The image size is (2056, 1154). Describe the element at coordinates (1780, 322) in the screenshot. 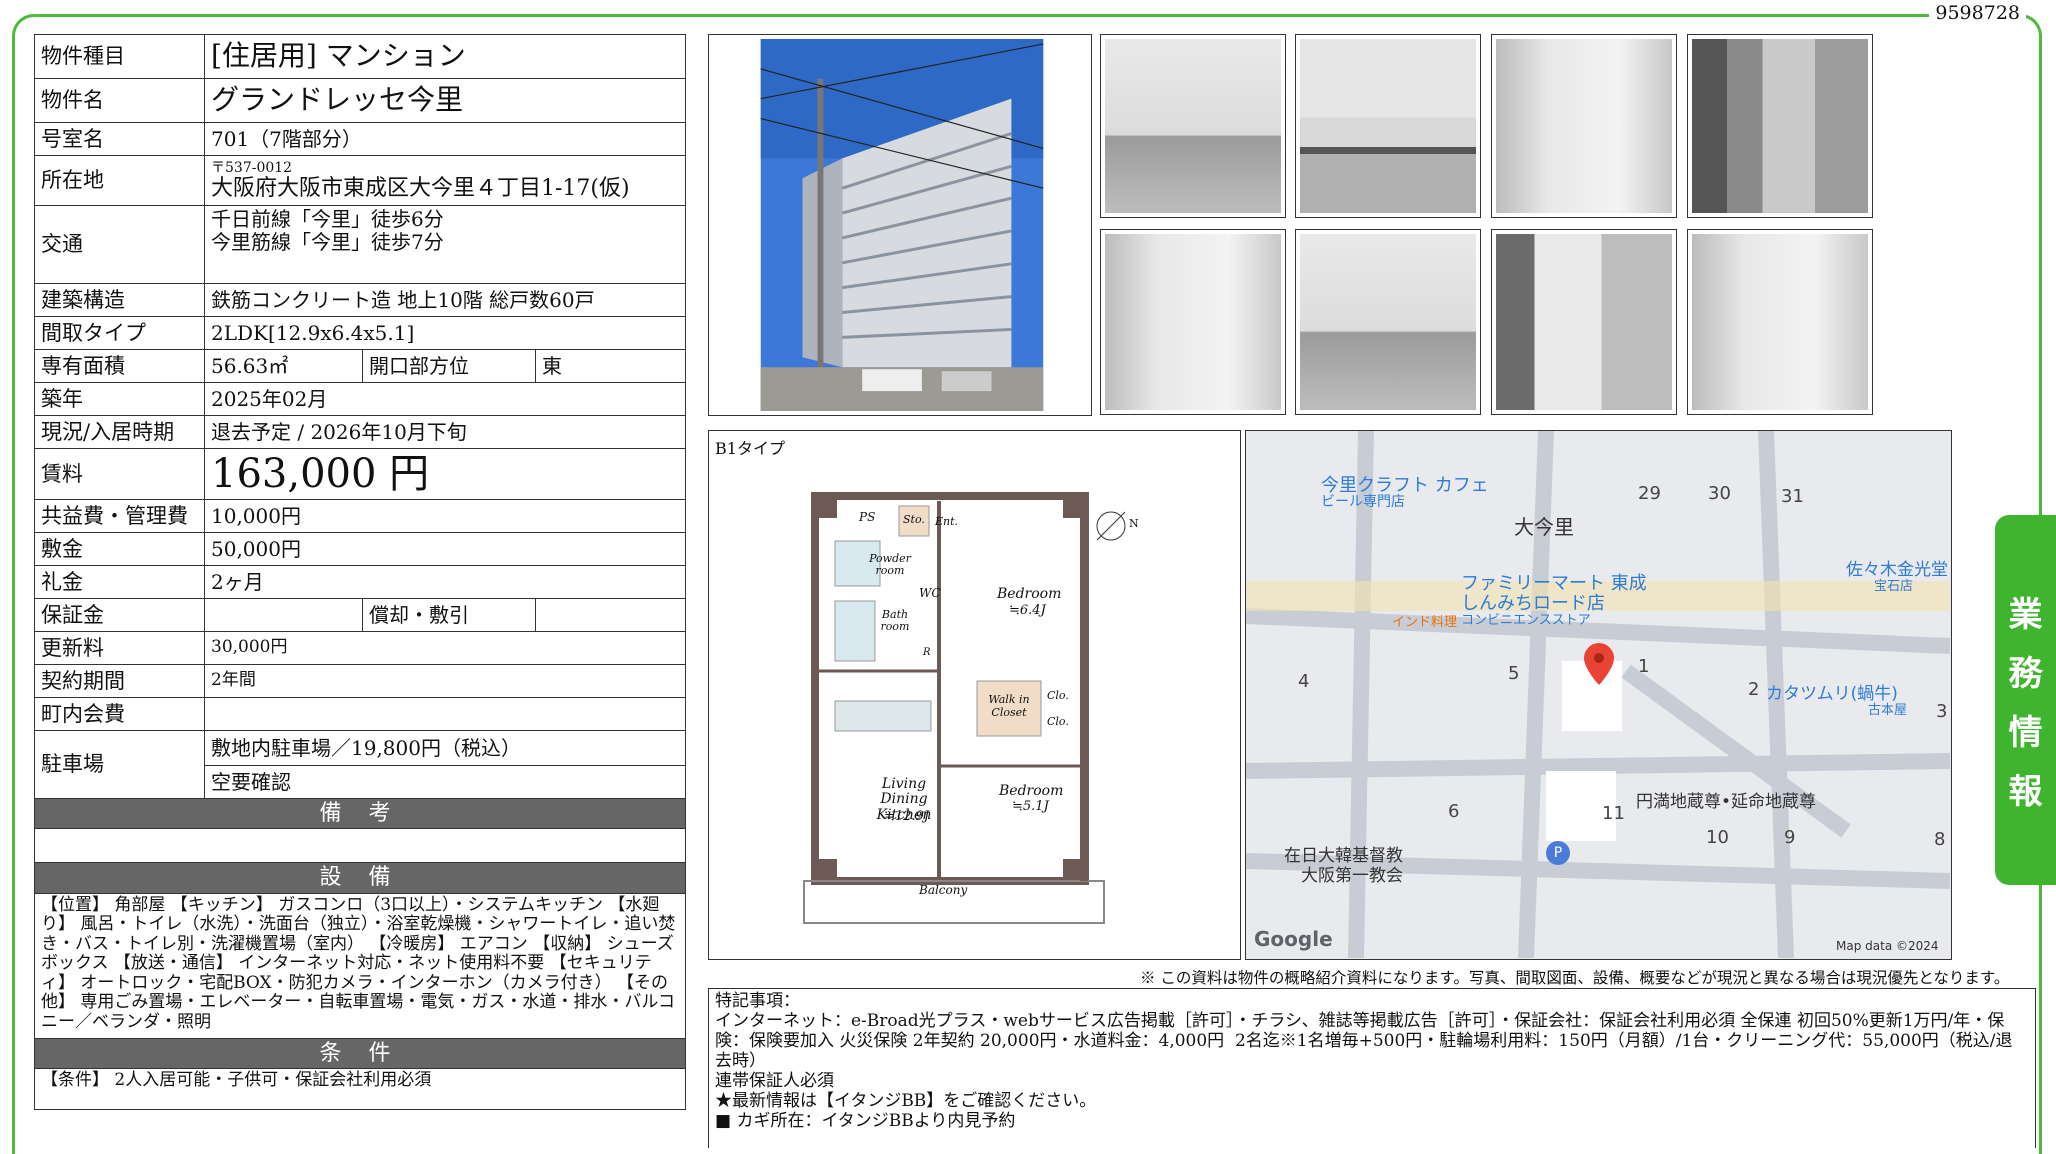

I see `interior-photo-toilet` at that location.